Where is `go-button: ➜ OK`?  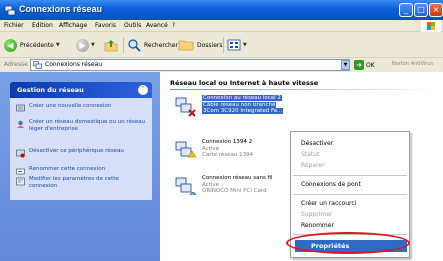 go-button: ➜ OK is located at coordinates (364, 65).